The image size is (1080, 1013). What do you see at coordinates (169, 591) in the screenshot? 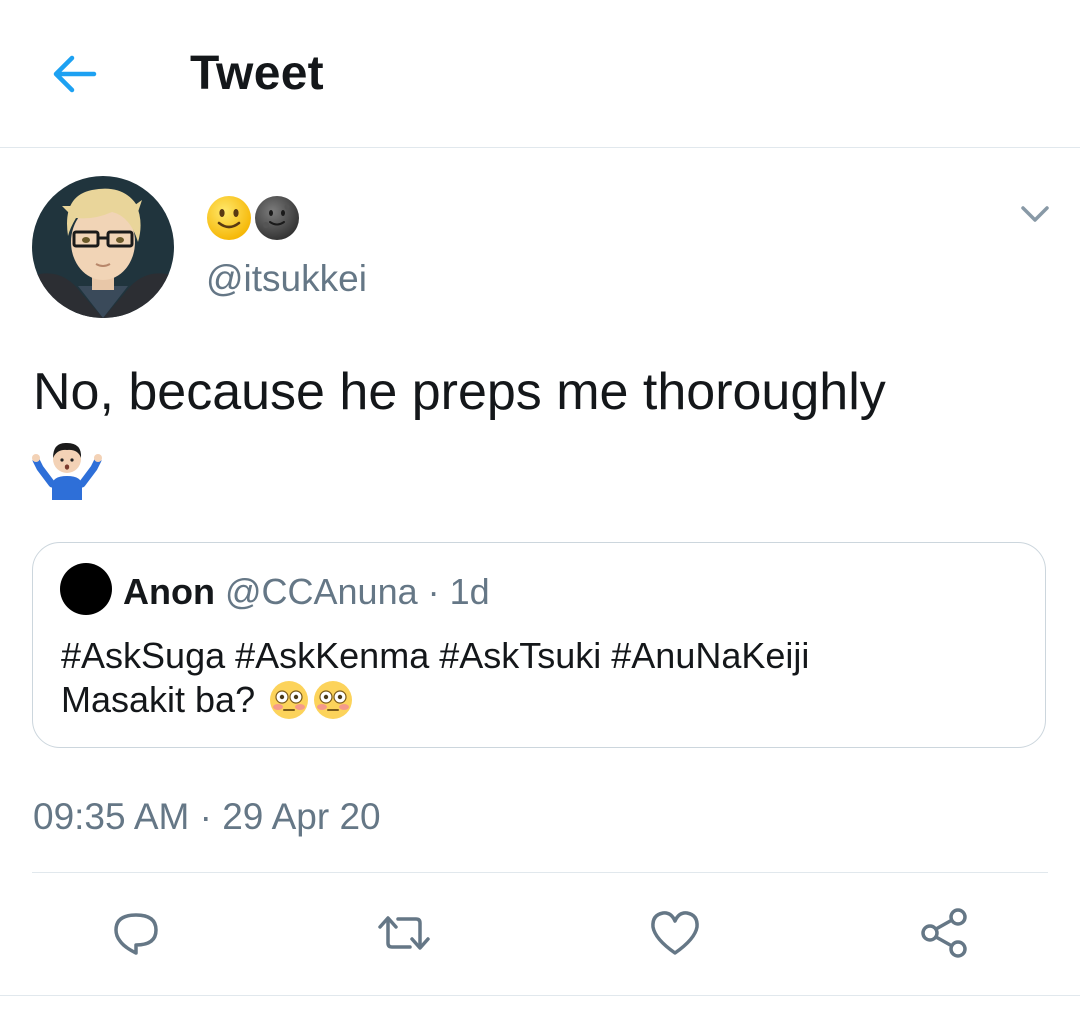
I see `quoted-name: Anon` at bounding box center [169, 591].